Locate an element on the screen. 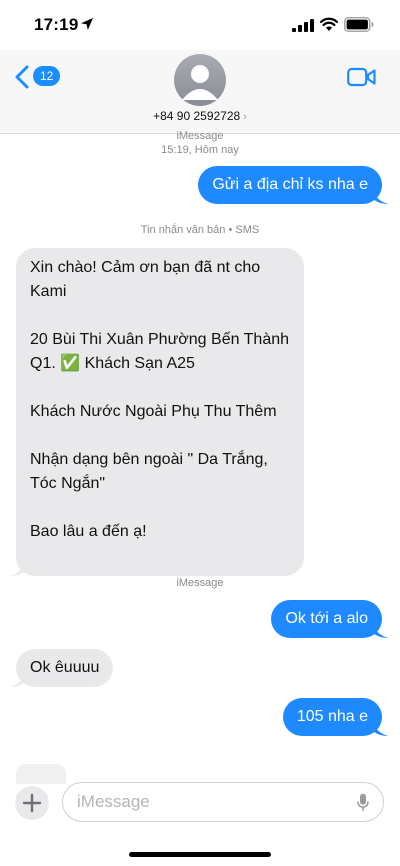 This screenshot has width=400, height=866. unread-count-badge: 12 is located at coordinates (47, 76).